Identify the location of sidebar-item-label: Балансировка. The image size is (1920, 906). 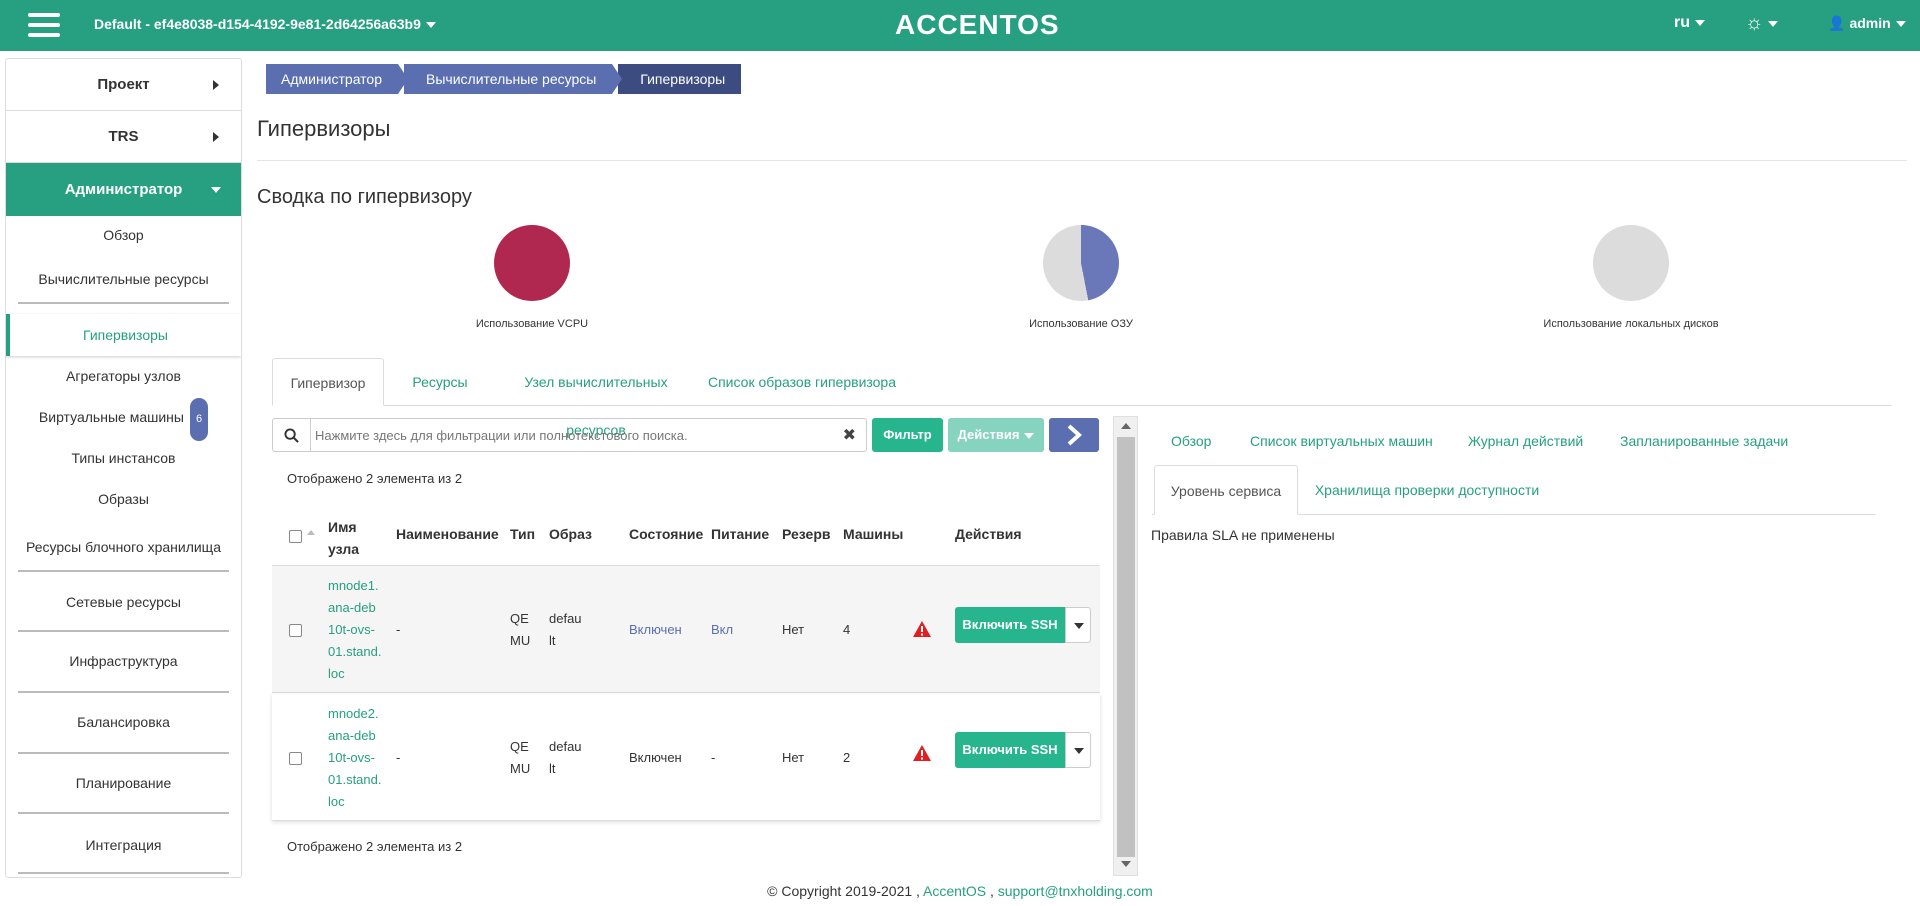
(123, 722).